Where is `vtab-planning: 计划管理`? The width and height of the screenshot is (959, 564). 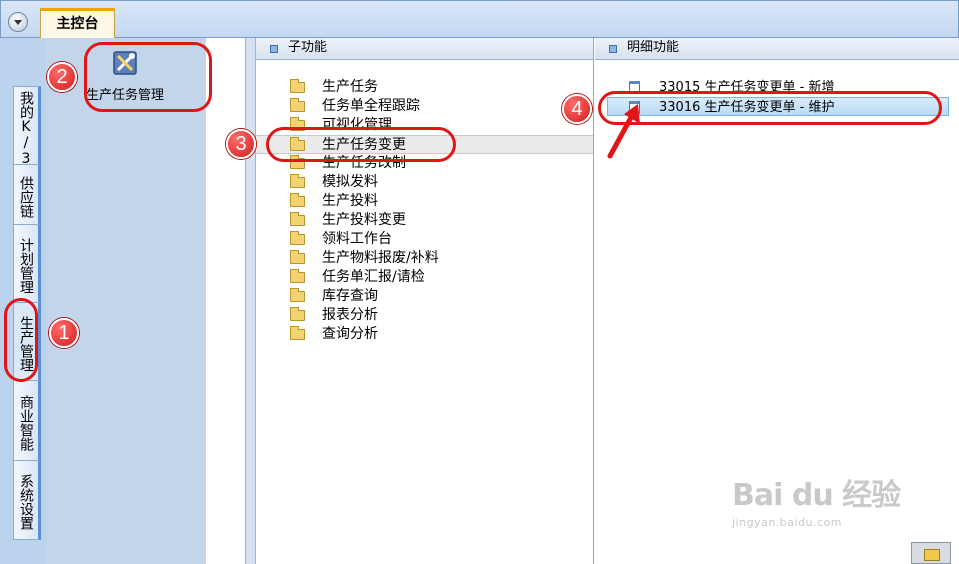
vtab-planning: 计划管理 is located at coordinates (27, 264).